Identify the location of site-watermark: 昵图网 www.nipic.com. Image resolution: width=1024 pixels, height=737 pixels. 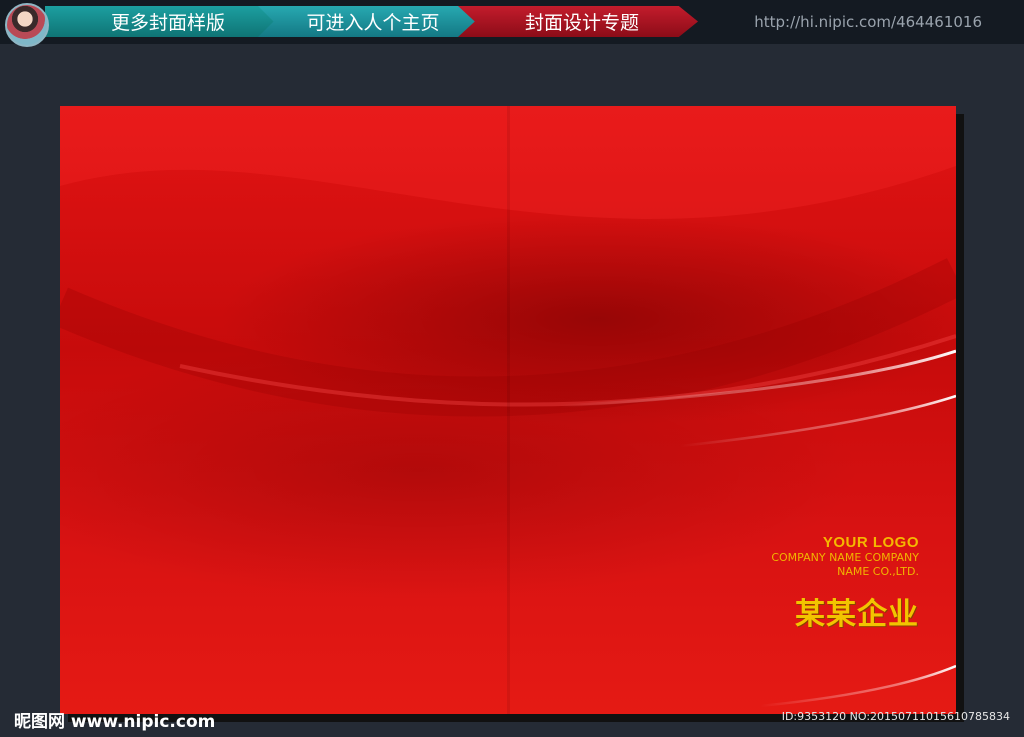
(115, 722).